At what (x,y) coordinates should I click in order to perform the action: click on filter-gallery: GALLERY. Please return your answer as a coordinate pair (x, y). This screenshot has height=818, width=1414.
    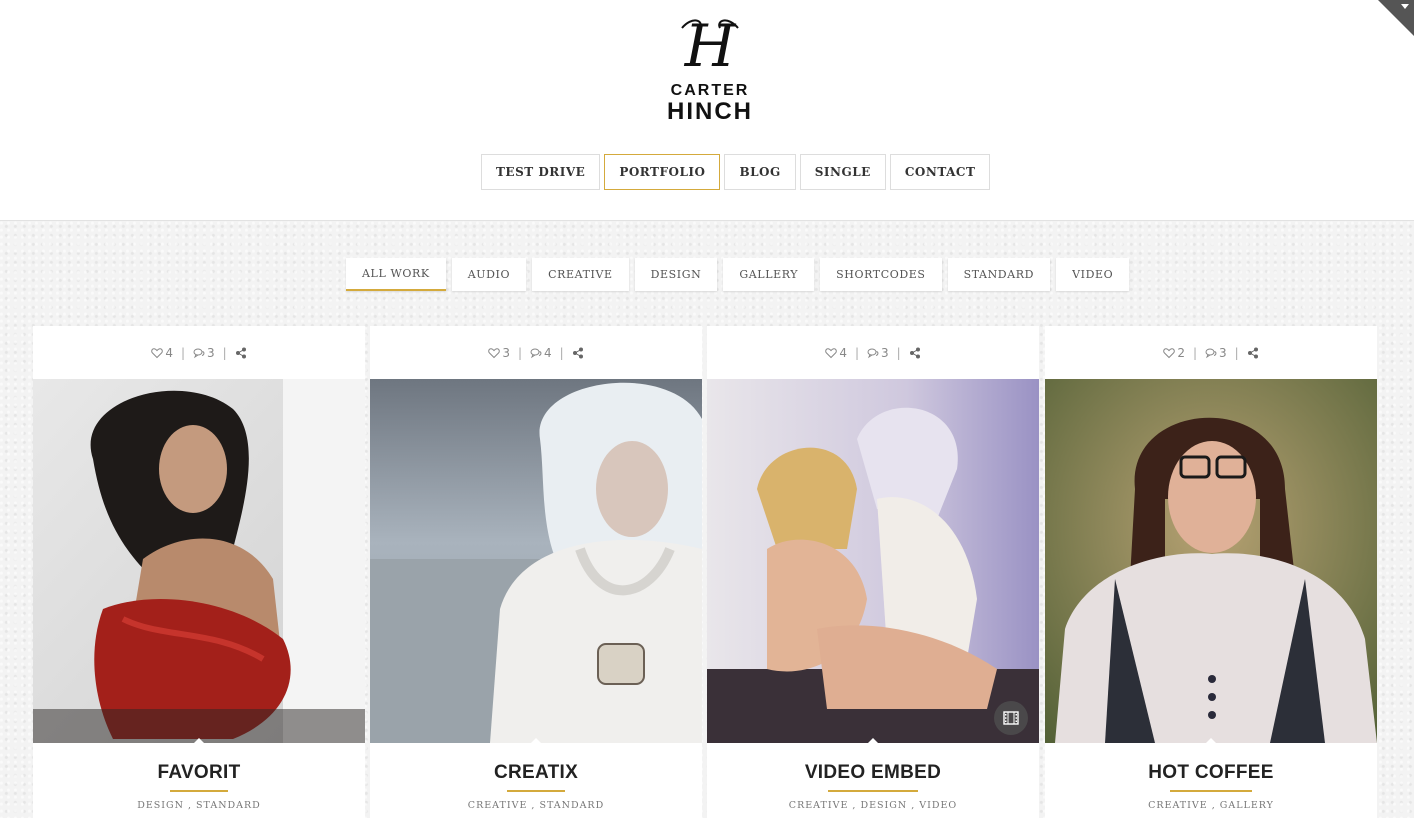
    Looking at the image, I should click on (769, 274).